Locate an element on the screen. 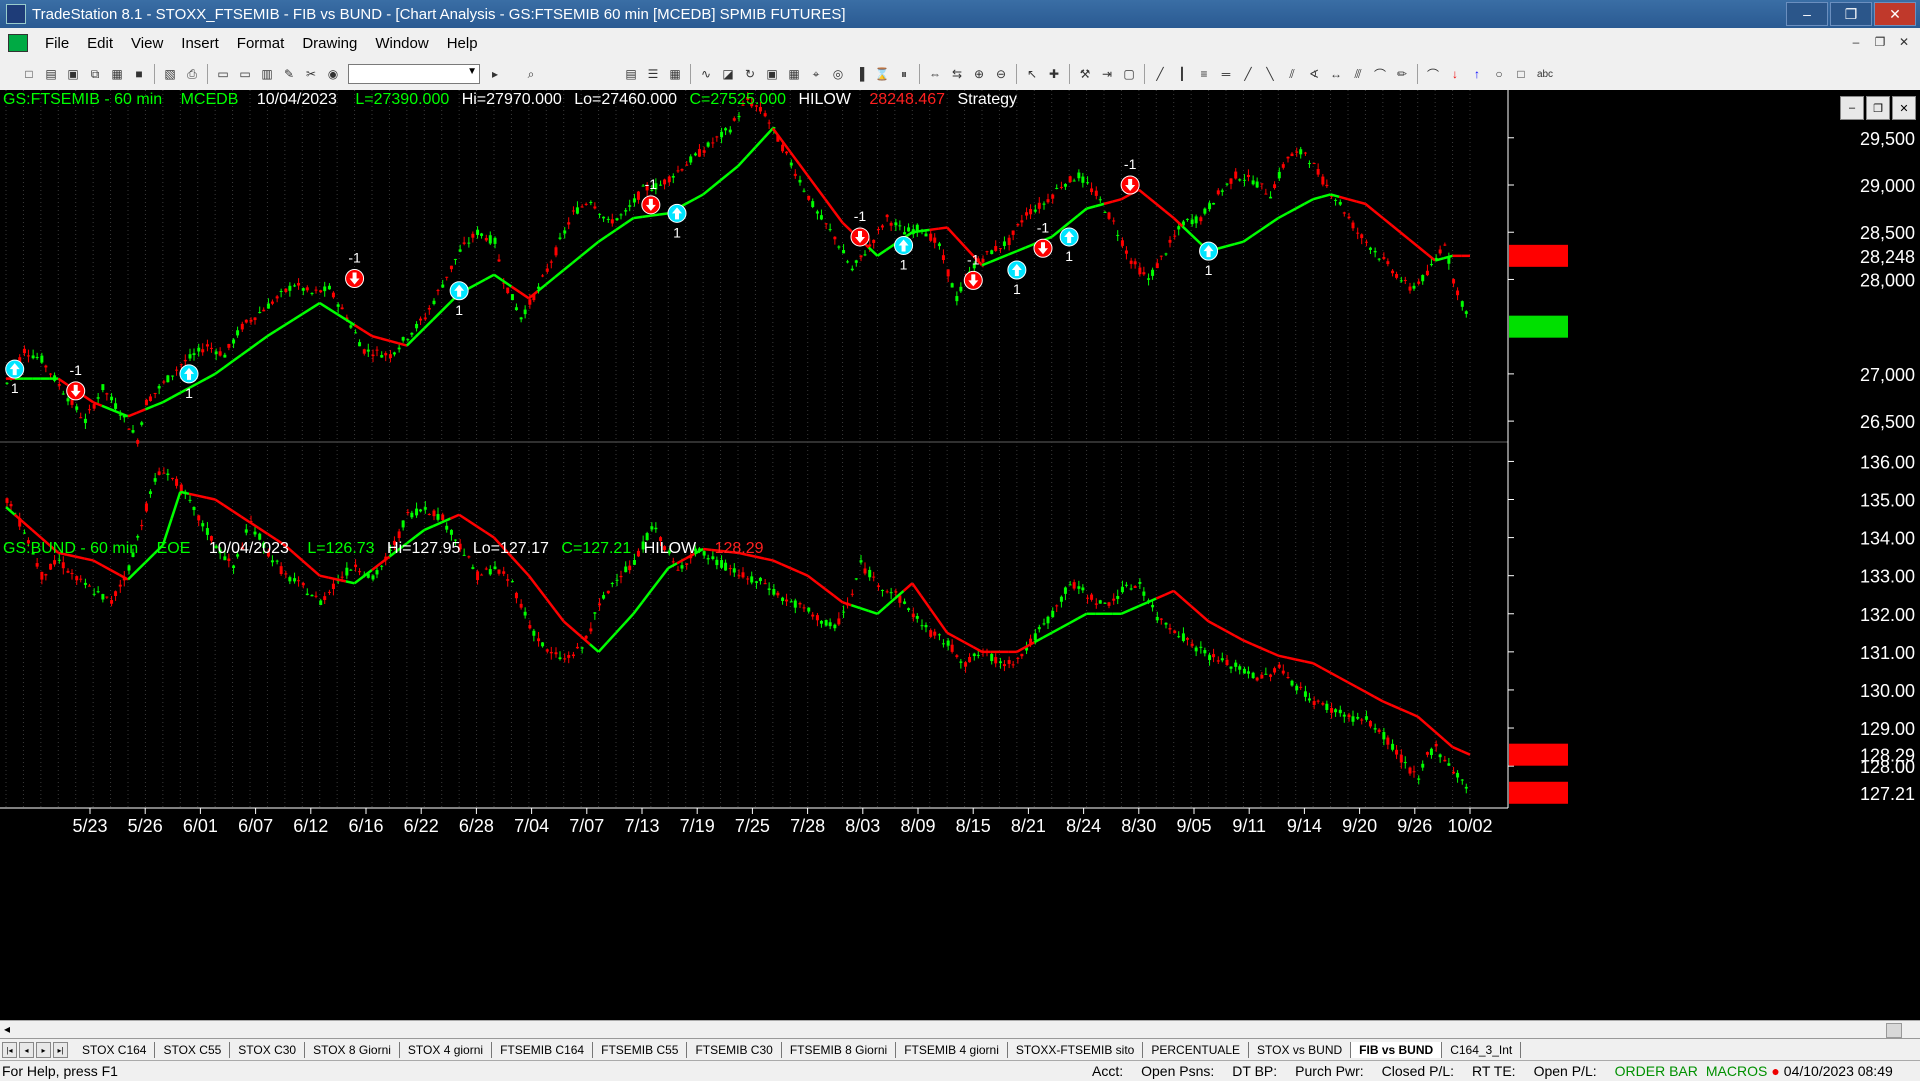  mdi-close-button: ✕ is located at coordinates (1904, 42).